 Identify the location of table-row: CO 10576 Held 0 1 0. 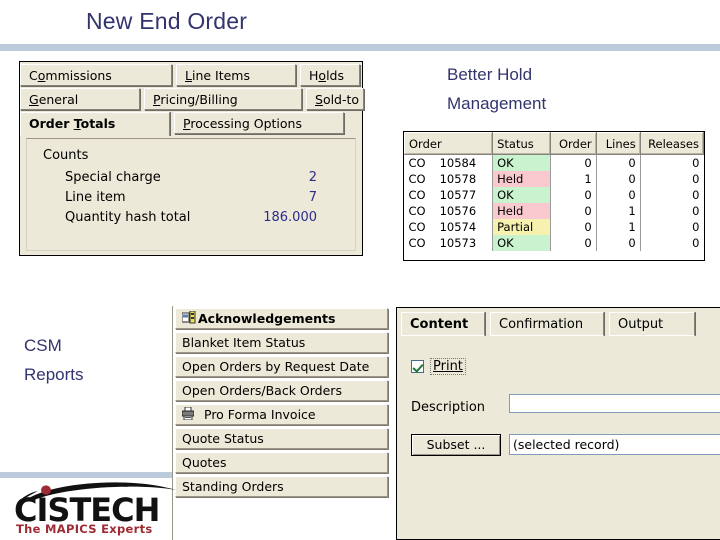
(554, 211).